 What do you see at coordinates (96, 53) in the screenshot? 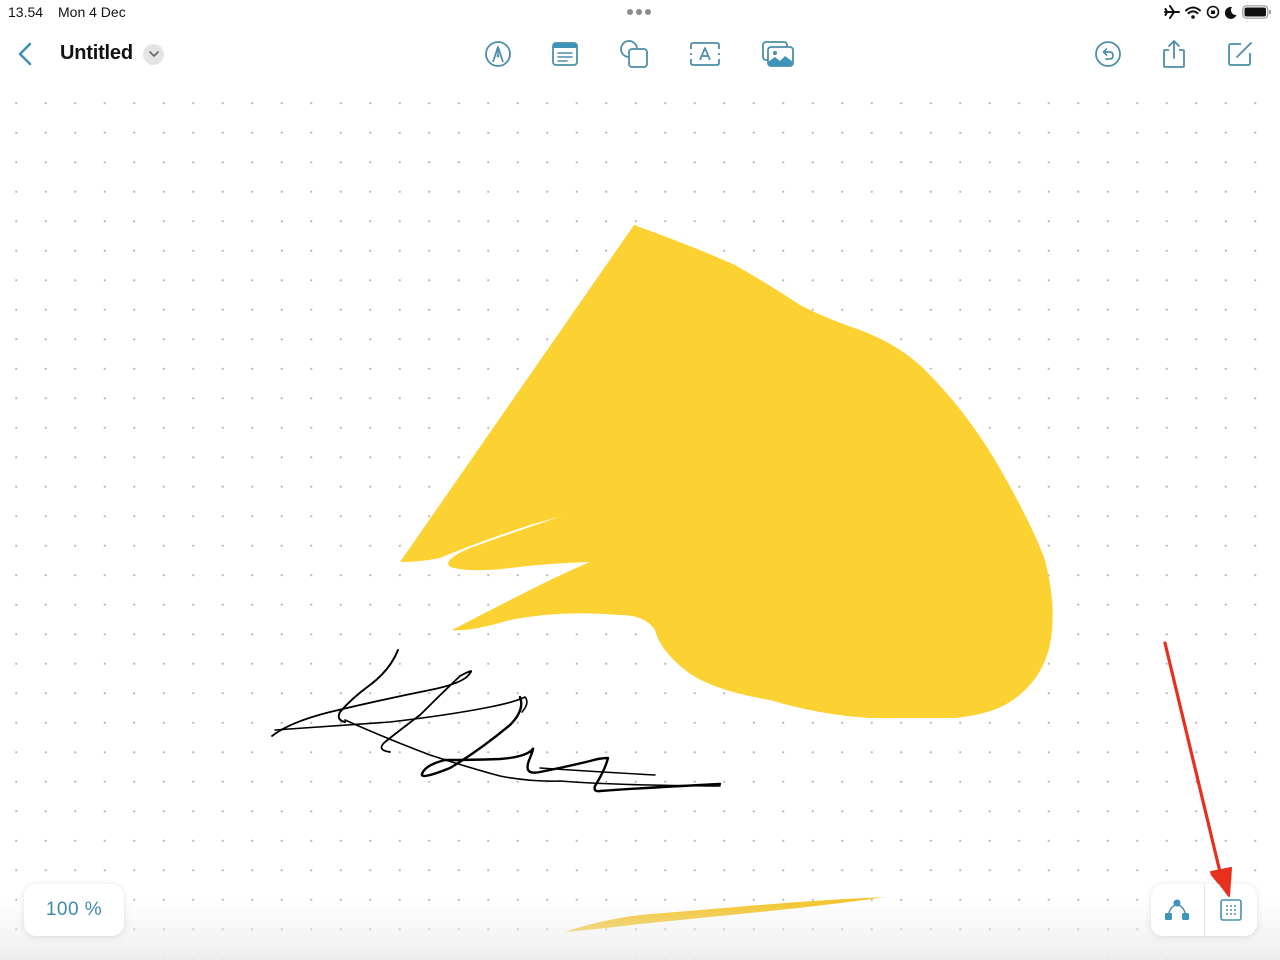
I see `board-title: Untitled` at bounding box center [96, 53].